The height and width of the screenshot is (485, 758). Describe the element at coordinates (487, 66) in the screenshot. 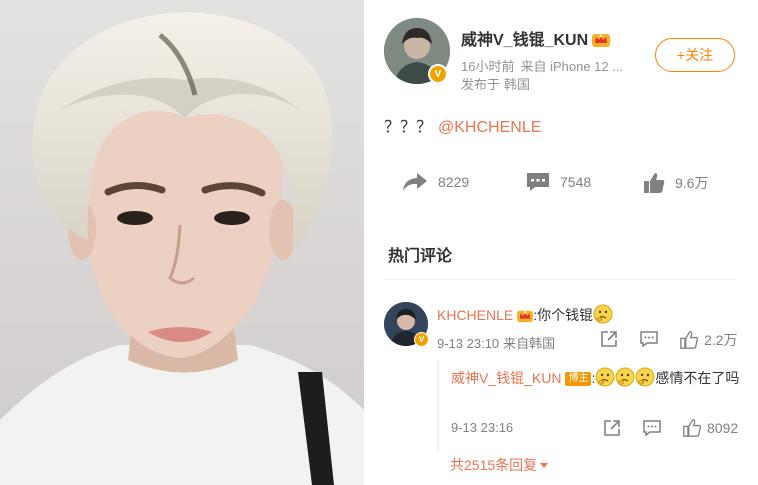

I see `post-time: 16小时前` at that location.